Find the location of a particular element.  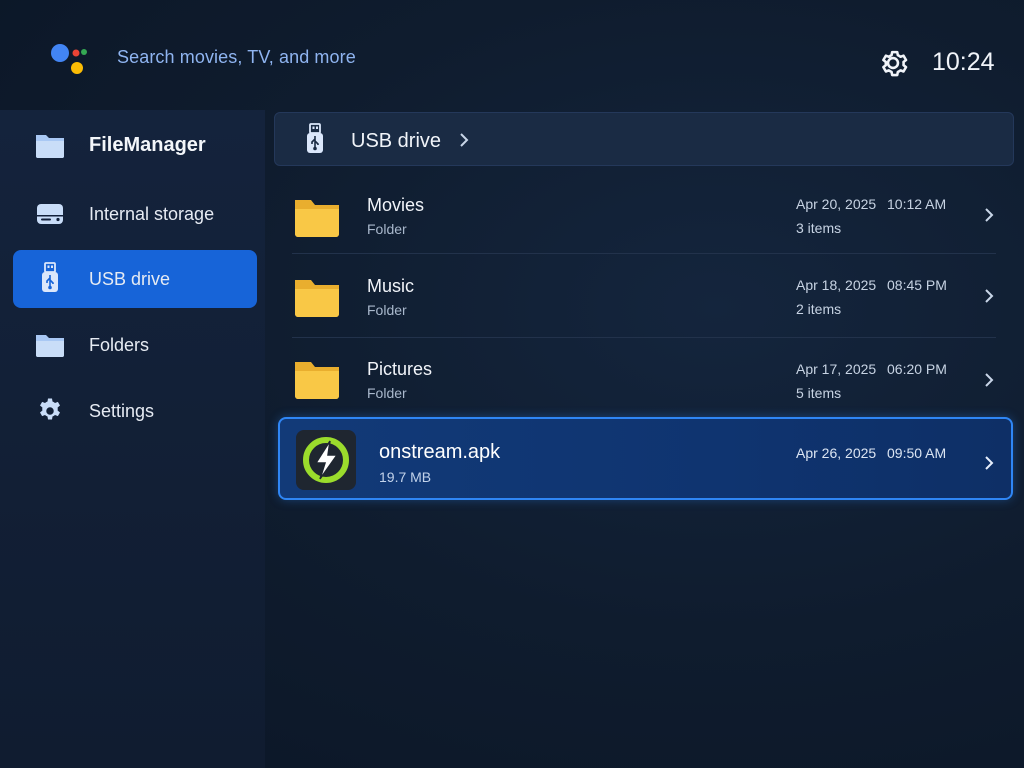

google-assistant-icon is located at coordinates (70, 60).